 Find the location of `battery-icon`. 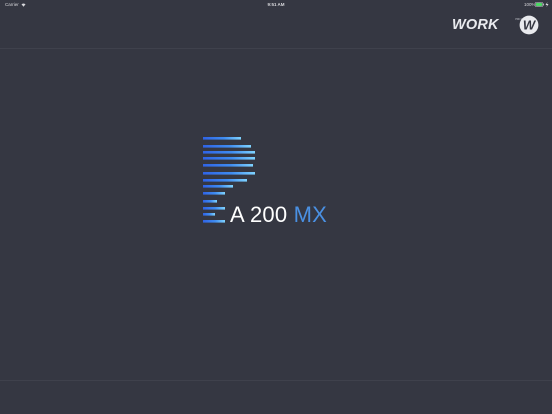

battery-icon is located at coordinates (539, 4).